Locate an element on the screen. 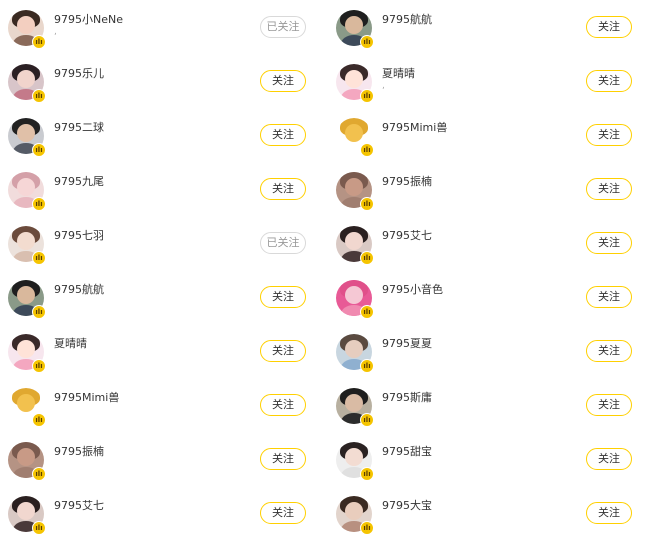 The image size is (650, 541). user-name: 9795斯庸 is located at coordinates (407, 397).